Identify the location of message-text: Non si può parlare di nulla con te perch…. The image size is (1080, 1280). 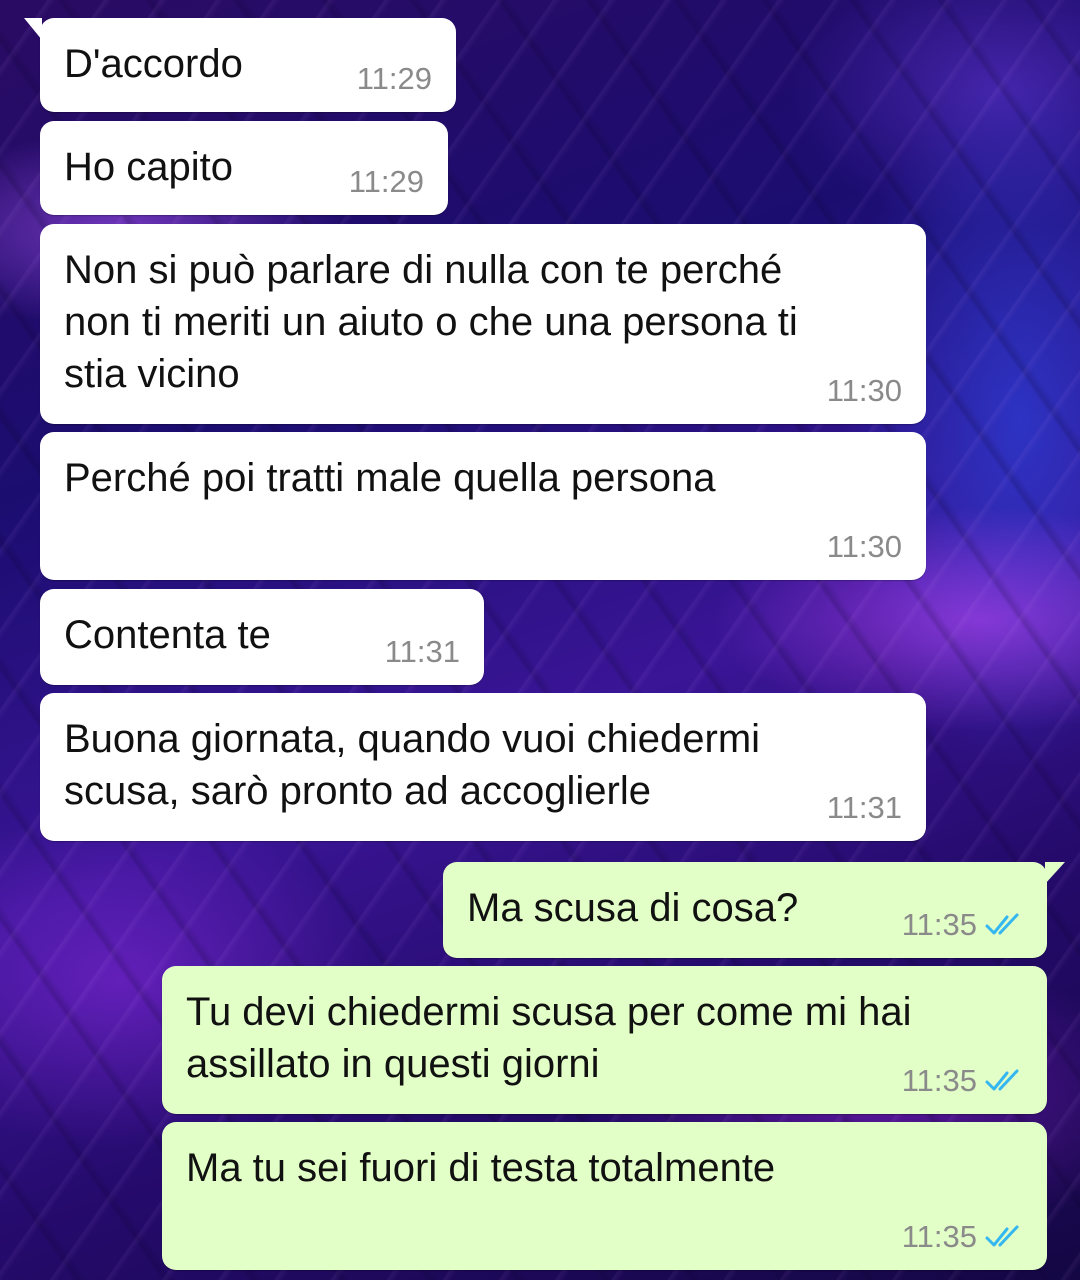
(431, 322).